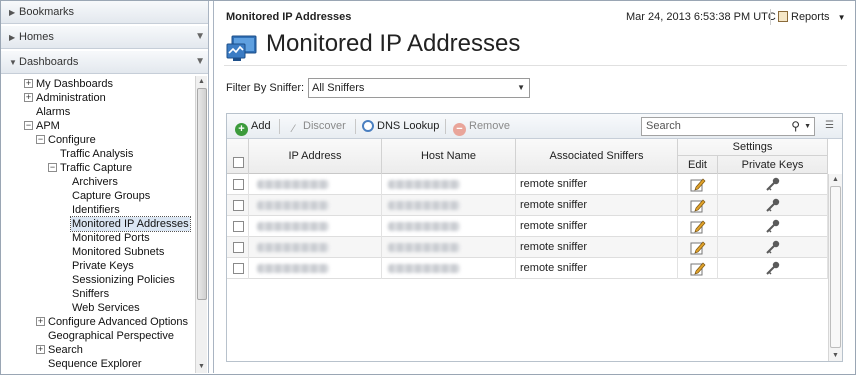 Image resolution: width=856 pixels, height=375 pixels. What do you see at coordinates (315, 156) in the screenshot?
I see `column-header-ip-address: IP Address` at bounding box center [315, 156].